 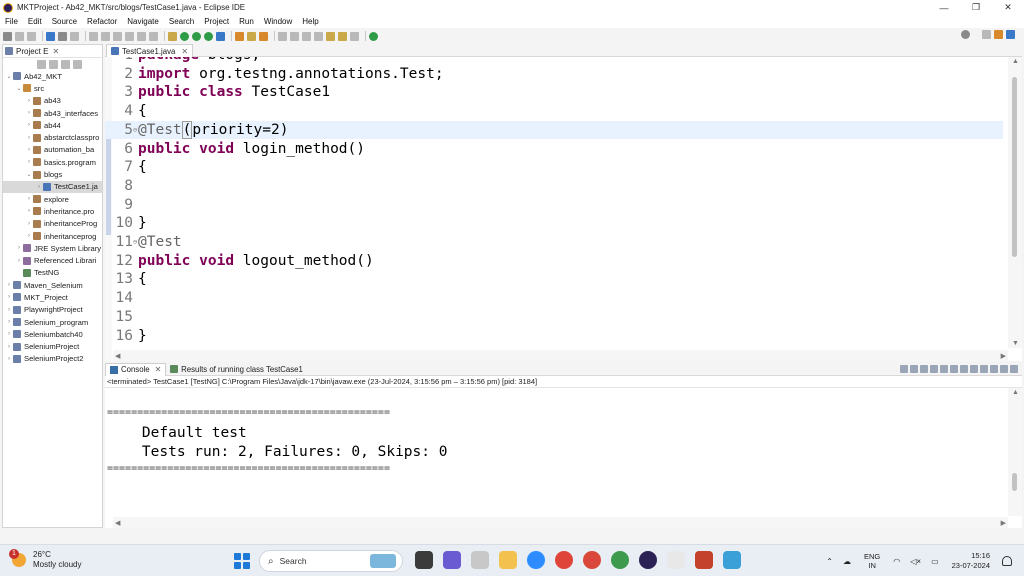 I want to click on wifi-icon: ◠, so click(x=896, y=561).